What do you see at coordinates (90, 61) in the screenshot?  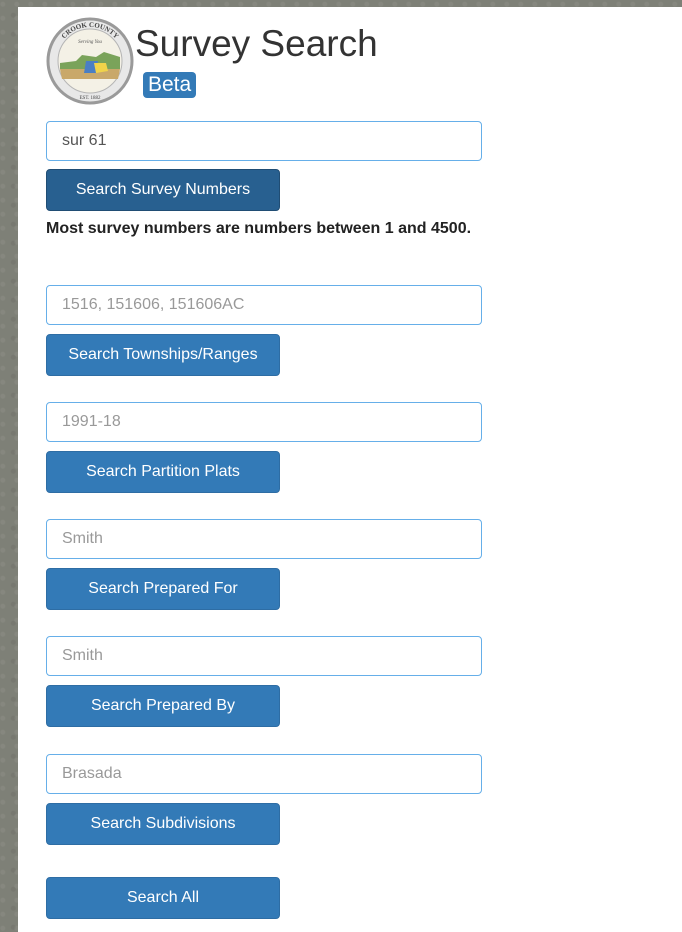 I see `crook-county-logo: Serving You CROOK COUNTY EST. 1882` at bounding box center [90, 61].